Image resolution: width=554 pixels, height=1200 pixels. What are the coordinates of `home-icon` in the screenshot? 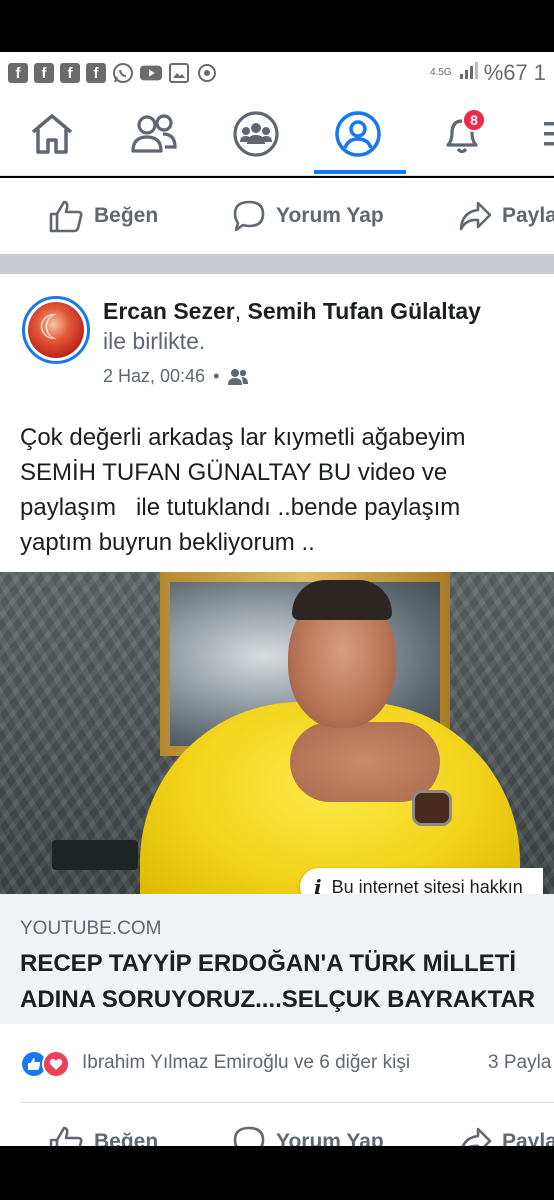 It's located at (52, 134).